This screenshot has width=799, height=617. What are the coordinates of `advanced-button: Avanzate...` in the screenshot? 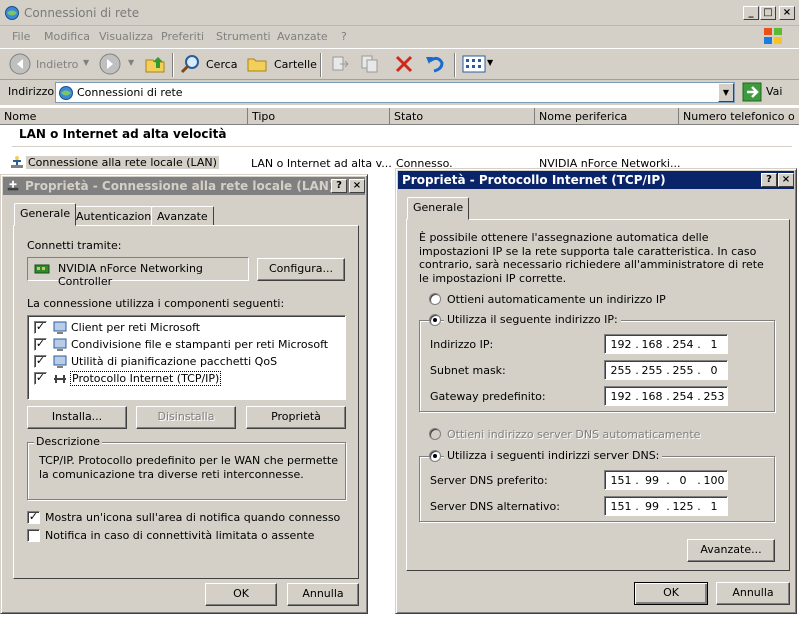 It's located at (731, 550).